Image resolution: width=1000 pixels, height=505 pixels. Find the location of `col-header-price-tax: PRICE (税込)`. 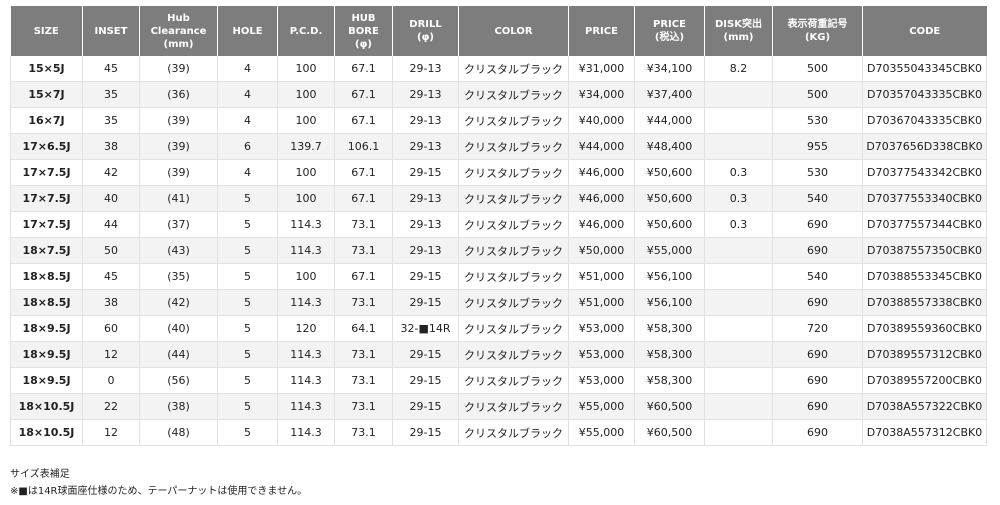

col-header-price-tax: PRICE (税込) is located at coordinates (669, 31).